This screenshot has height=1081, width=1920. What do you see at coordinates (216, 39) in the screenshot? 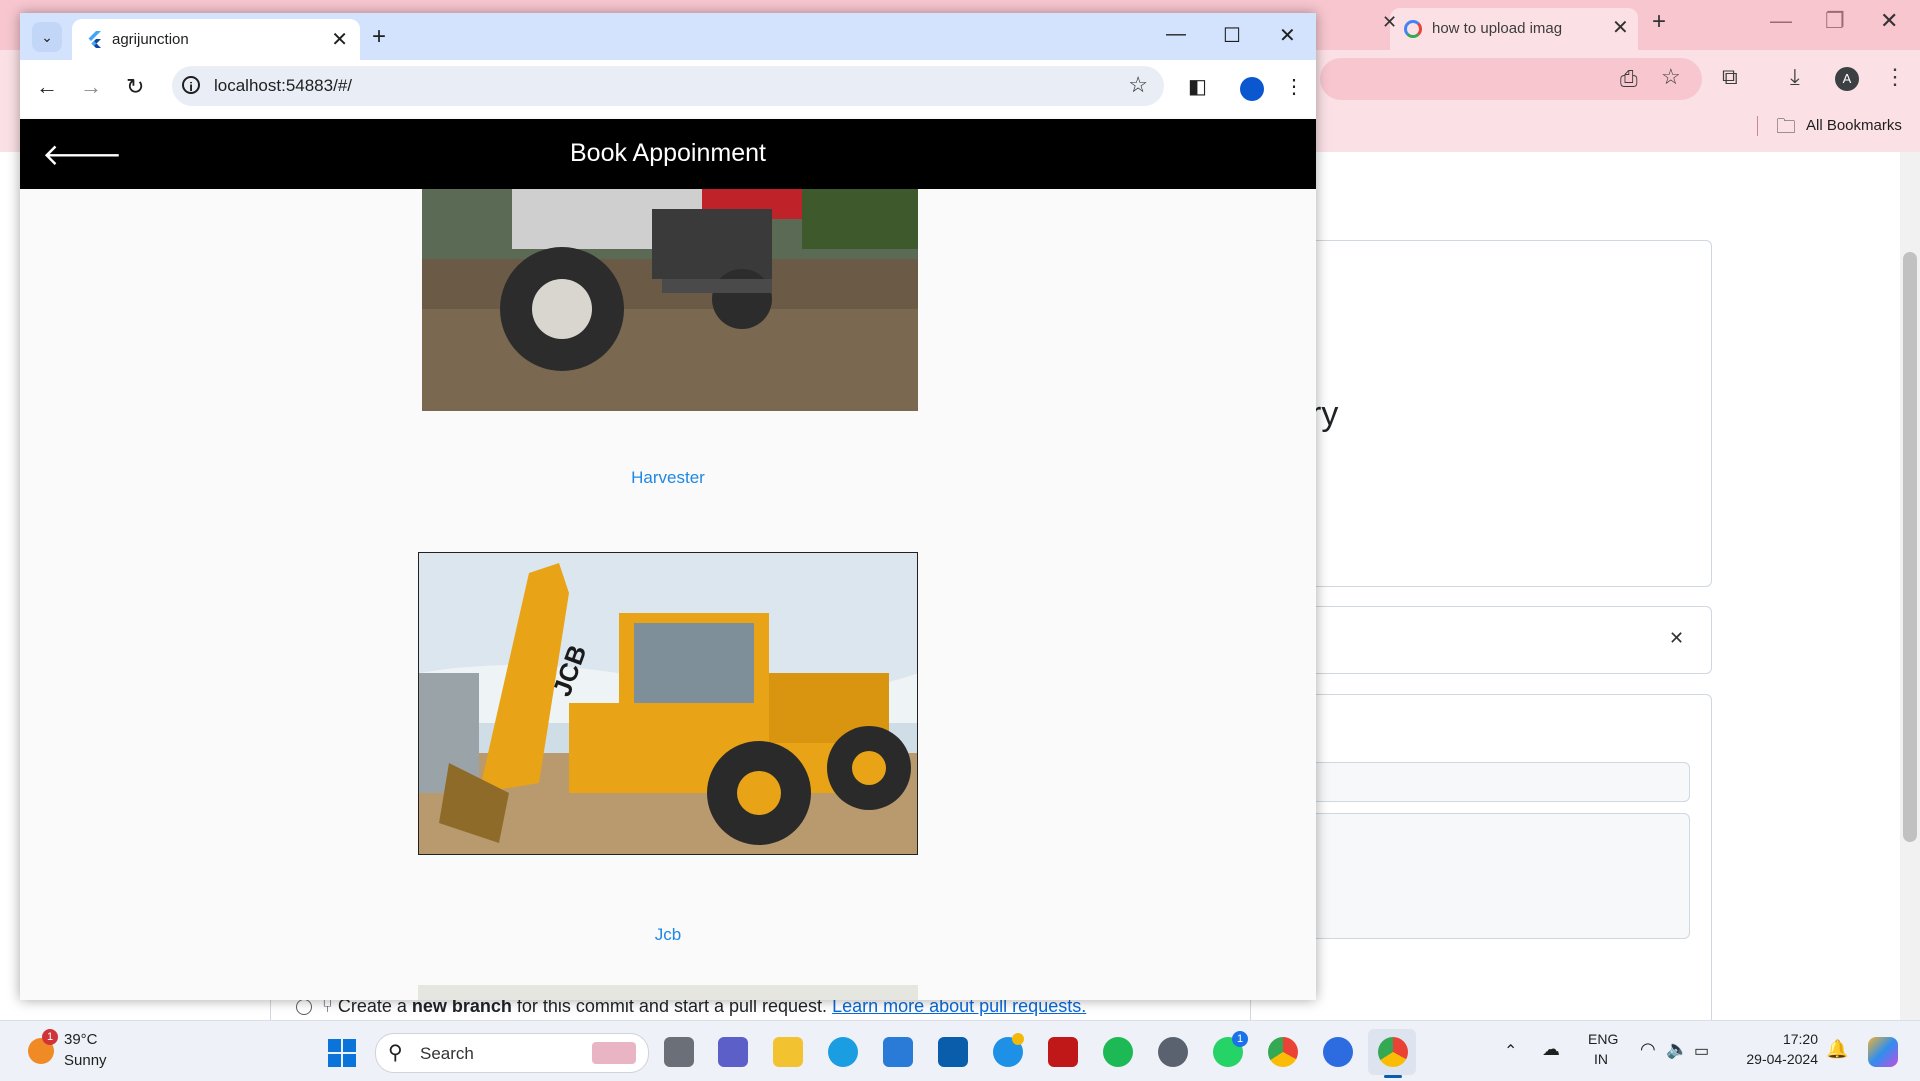
I see `tab-agrijunction: agrijunction ✕` at bounding box center [216, 39].